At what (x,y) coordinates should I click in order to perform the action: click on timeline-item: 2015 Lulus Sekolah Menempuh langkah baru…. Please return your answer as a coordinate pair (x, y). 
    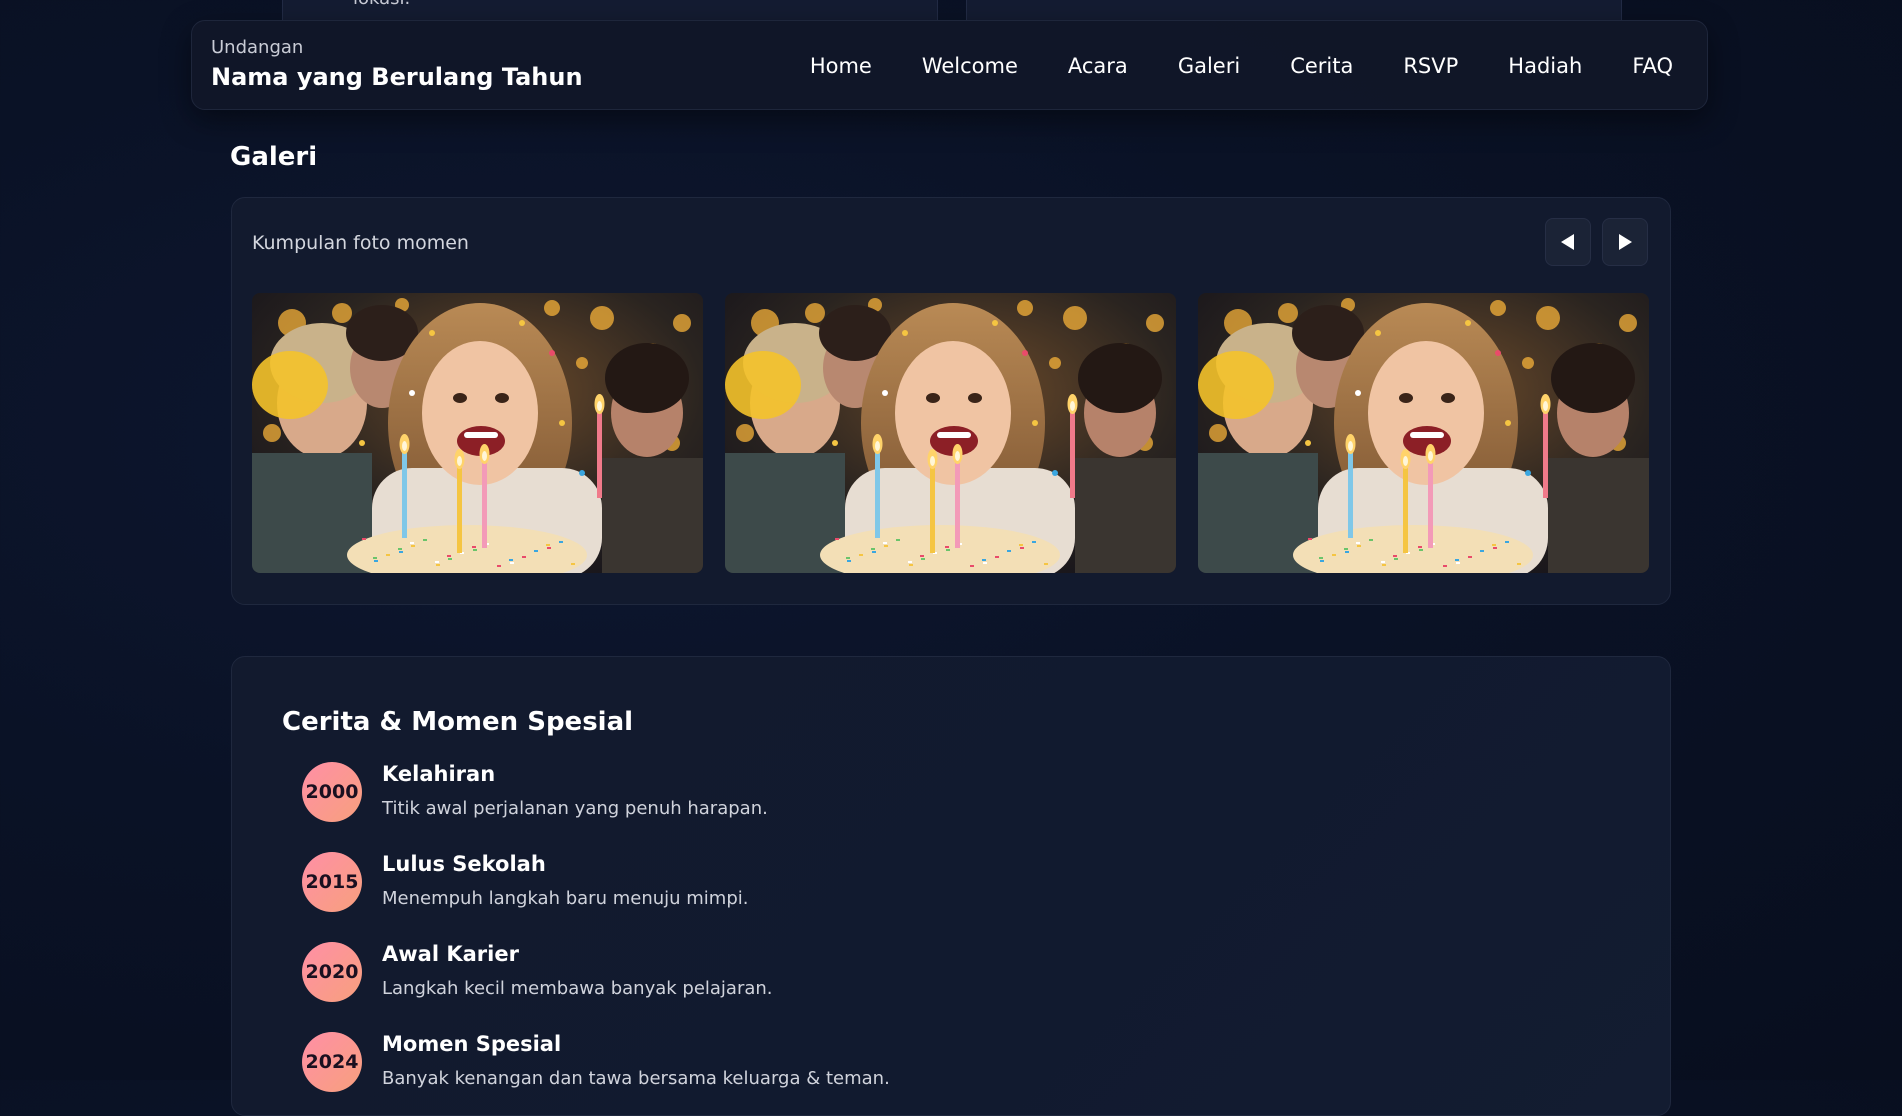
    Looking at the image, I should click on (752, 892).